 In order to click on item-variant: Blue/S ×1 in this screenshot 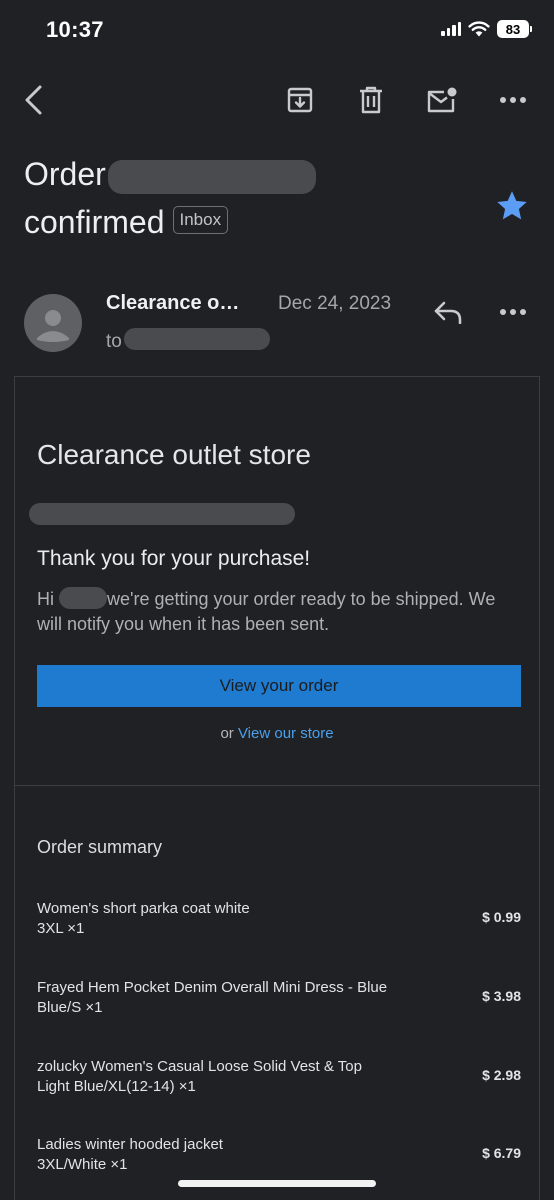, I will do `click(70, 1007)`.